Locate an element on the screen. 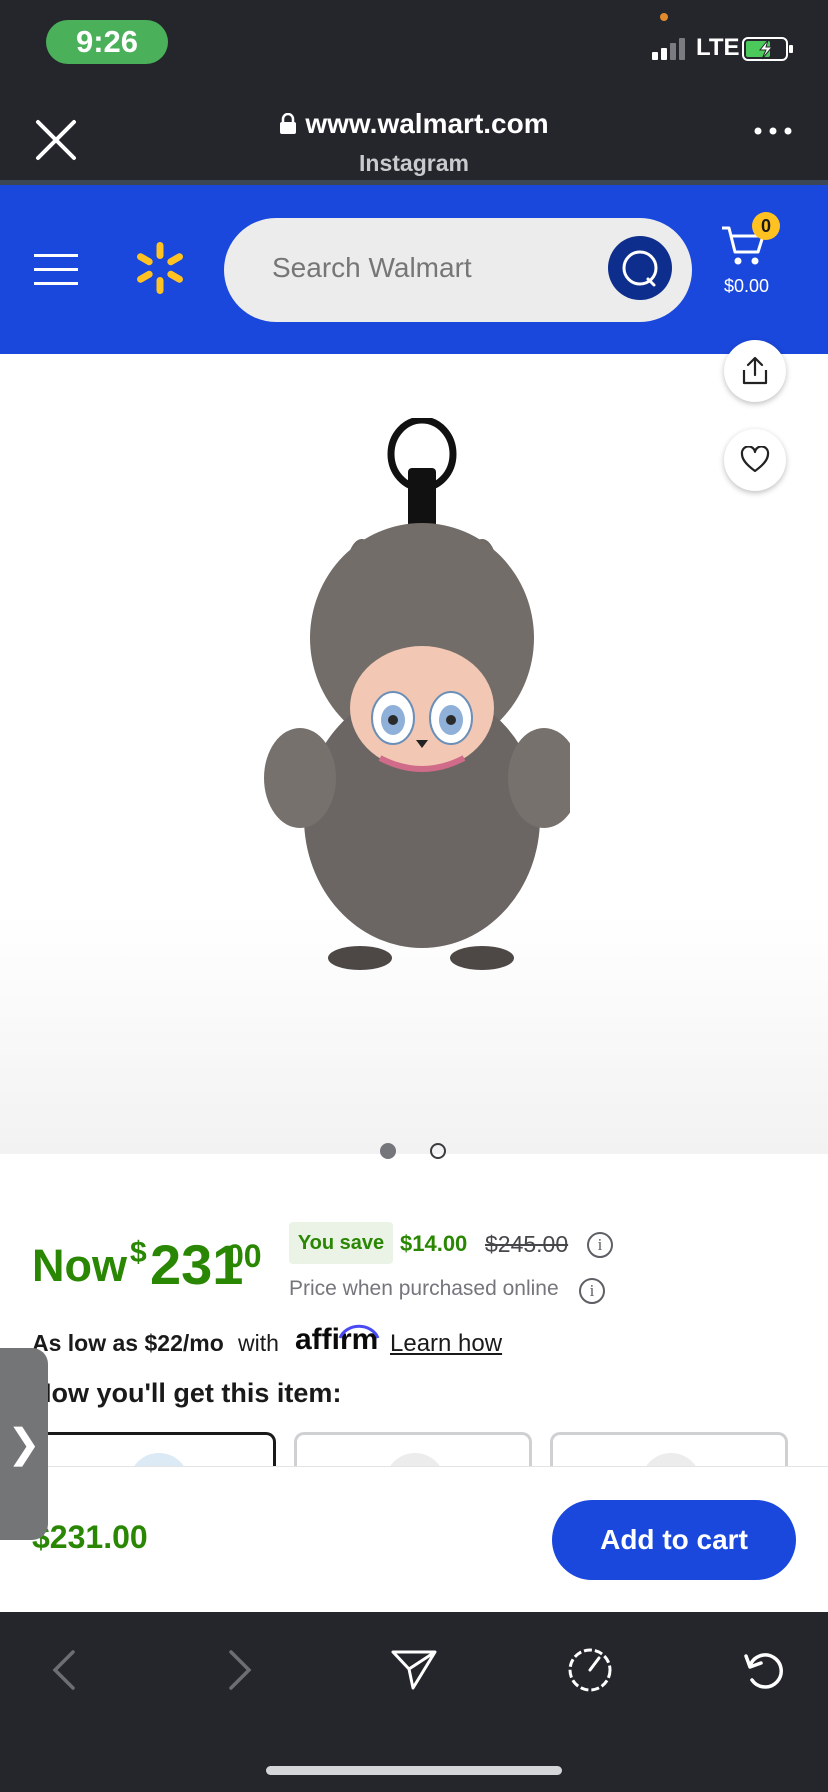 Image resolution: width=828 pixels, height=1792 pixels. chevron-right-icon is located at coordinates (240, 1670).